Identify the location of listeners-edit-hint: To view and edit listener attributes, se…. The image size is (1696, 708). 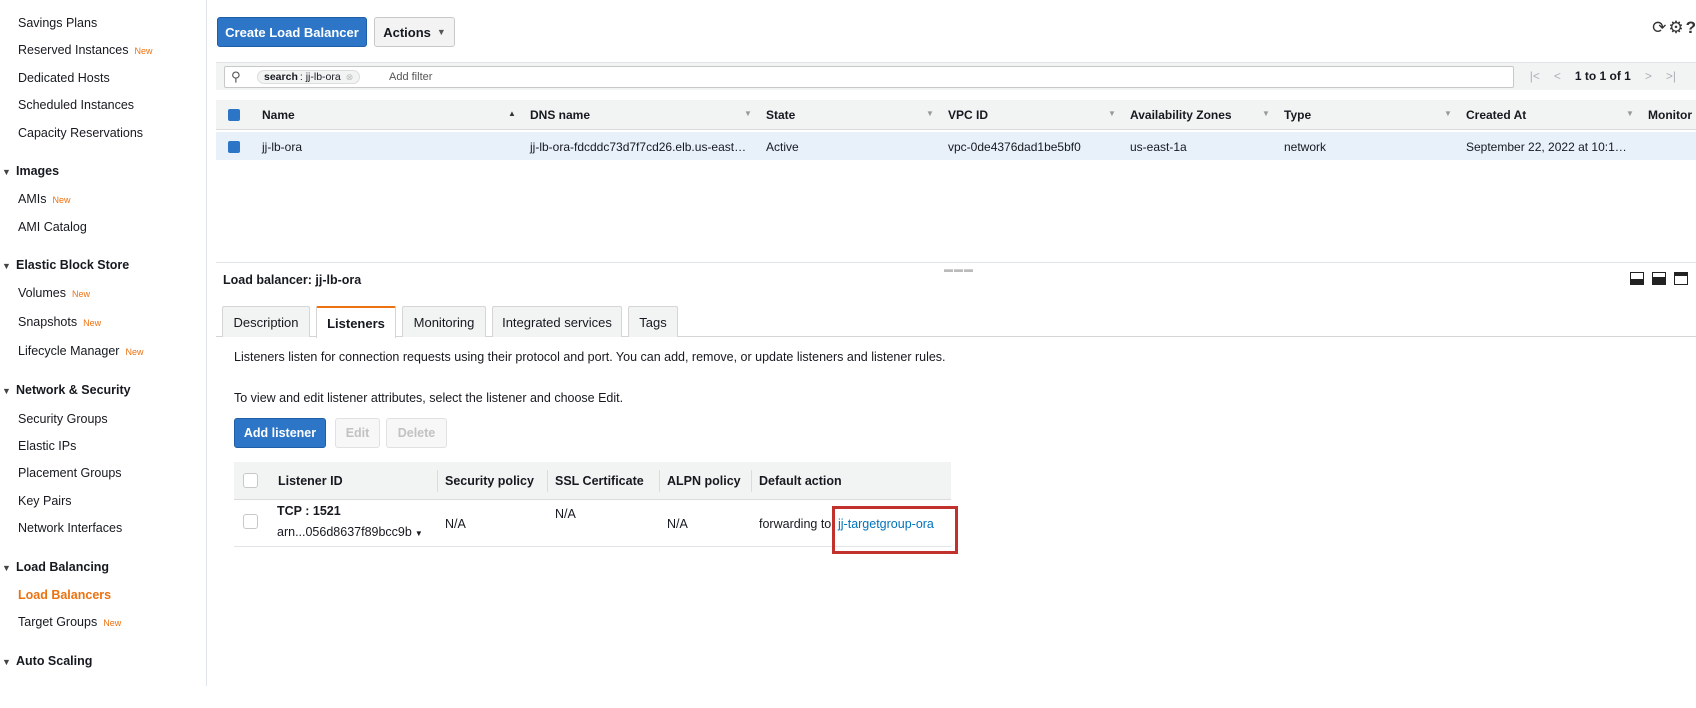
(429, 398).